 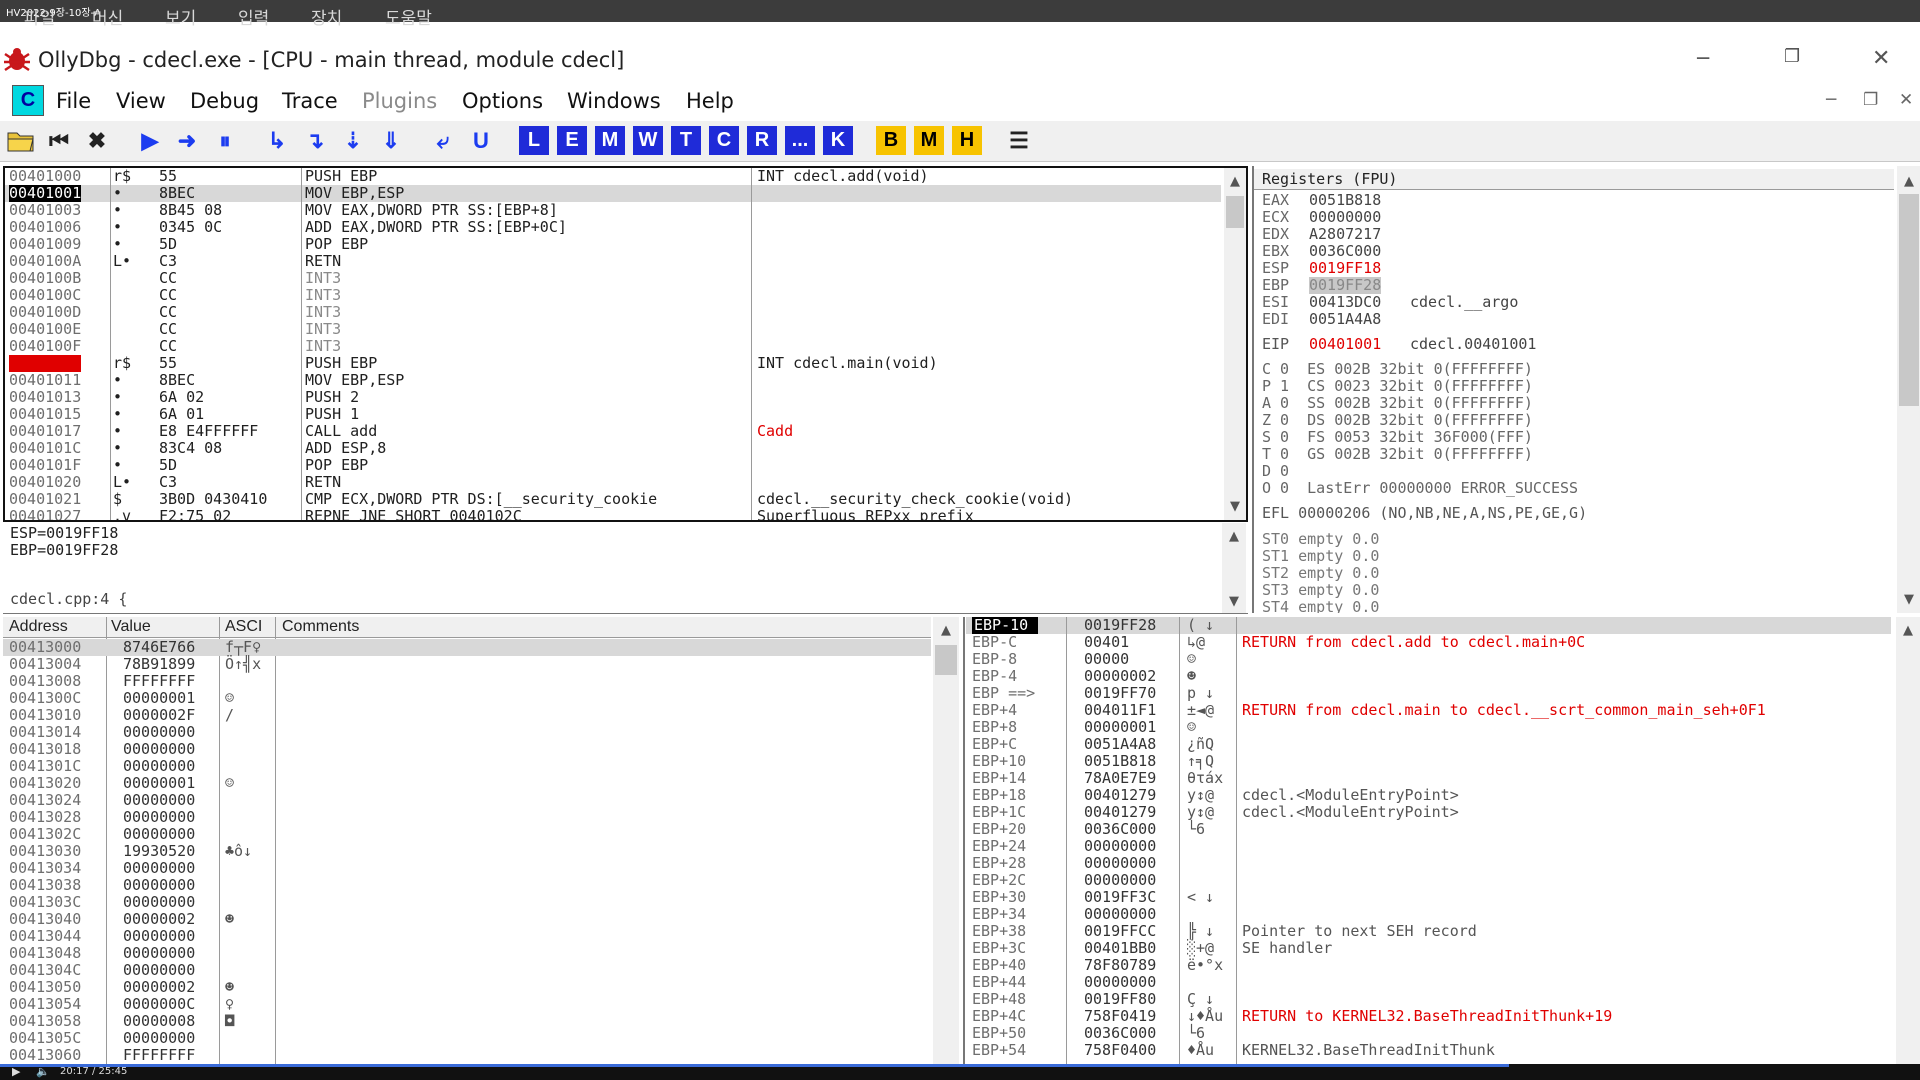 What do you see at coordinates (1703, 58) in the screenshot?
I see `minimize-icon: ─` at bounding box center [1703, 58].